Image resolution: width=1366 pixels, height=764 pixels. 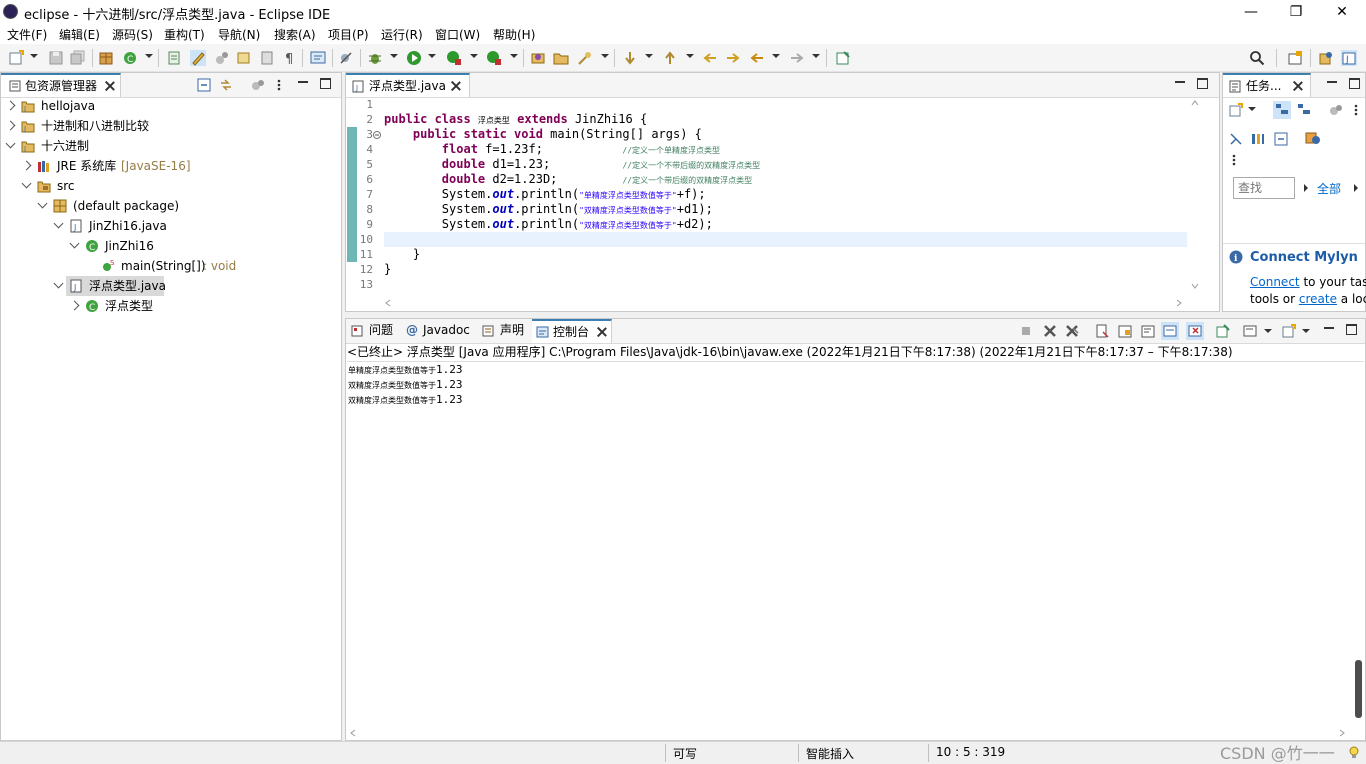 I want to click on editor-horizontal-scrollbar, so click(x=785, y=303).